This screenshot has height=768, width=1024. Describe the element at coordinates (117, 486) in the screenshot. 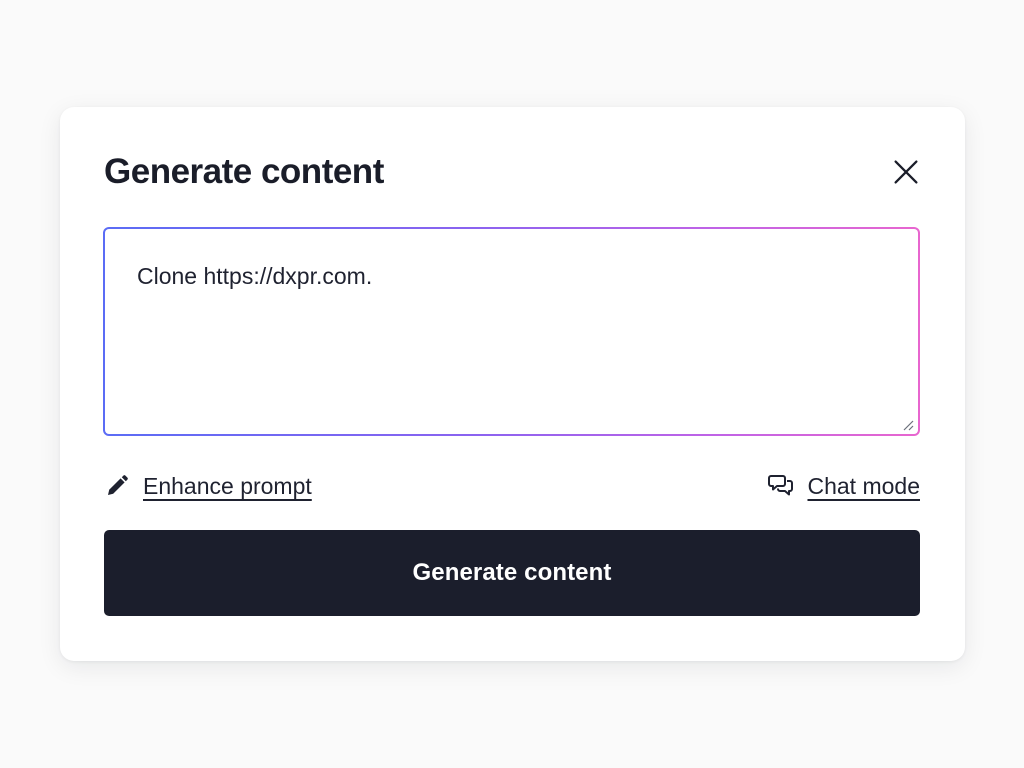

I see `pencil-icon` at that location.